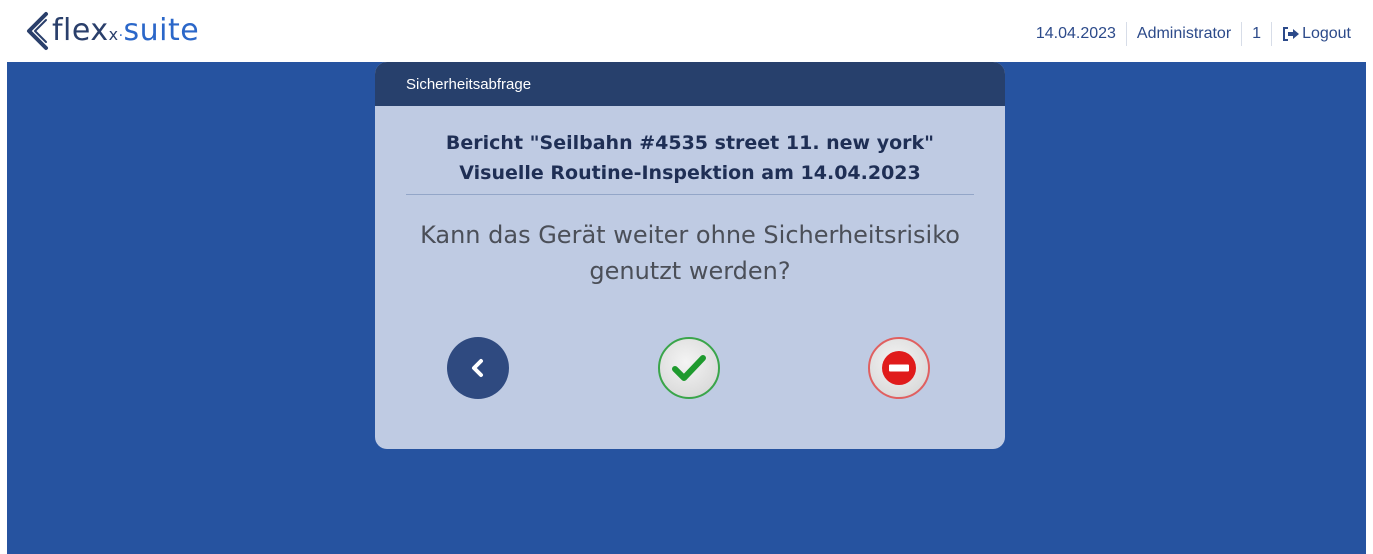 This screenshot has width=1373, height=554. I want to click on no-entry-icon, so click(899, 368).